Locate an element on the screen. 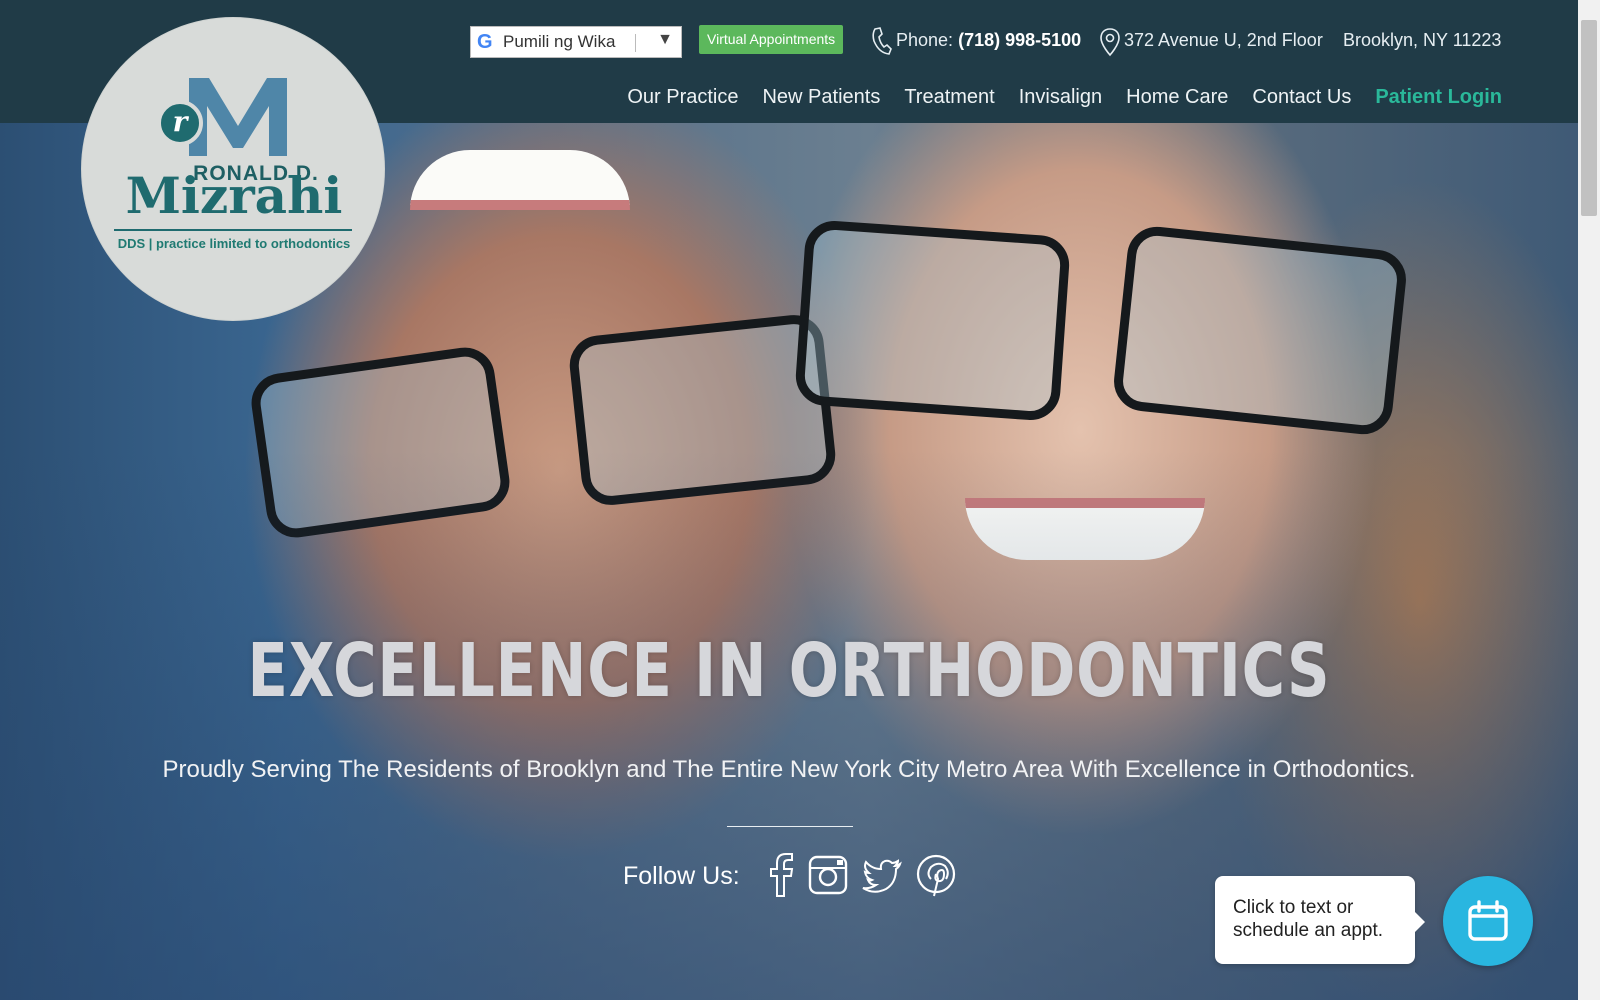 The image size is (1600, 1000). nav-home-care: Home Care is located at coordinates (1177, 97).